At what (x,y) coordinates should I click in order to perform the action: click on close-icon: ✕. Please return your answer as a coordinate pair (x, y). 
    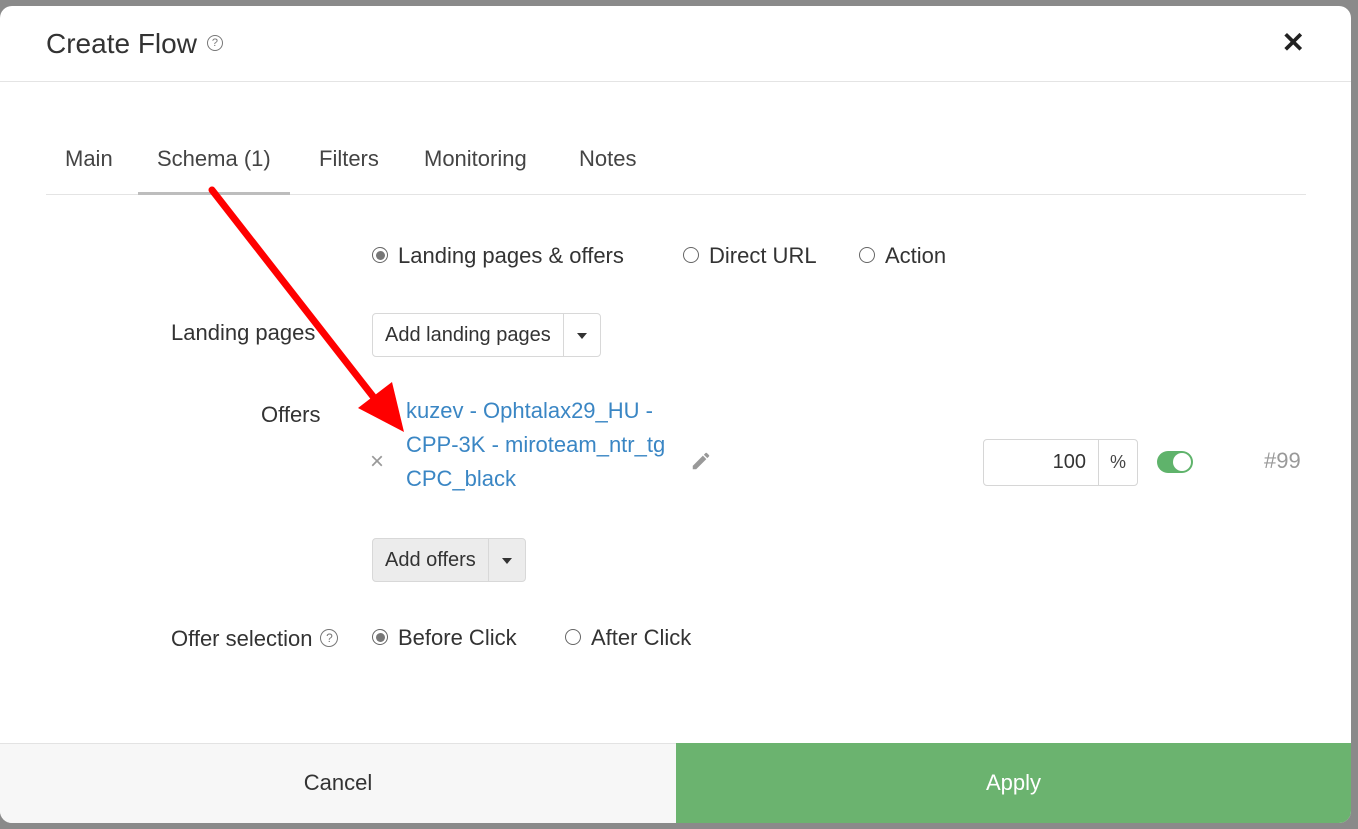
    Looking at the image, I should click on (1293, 42).